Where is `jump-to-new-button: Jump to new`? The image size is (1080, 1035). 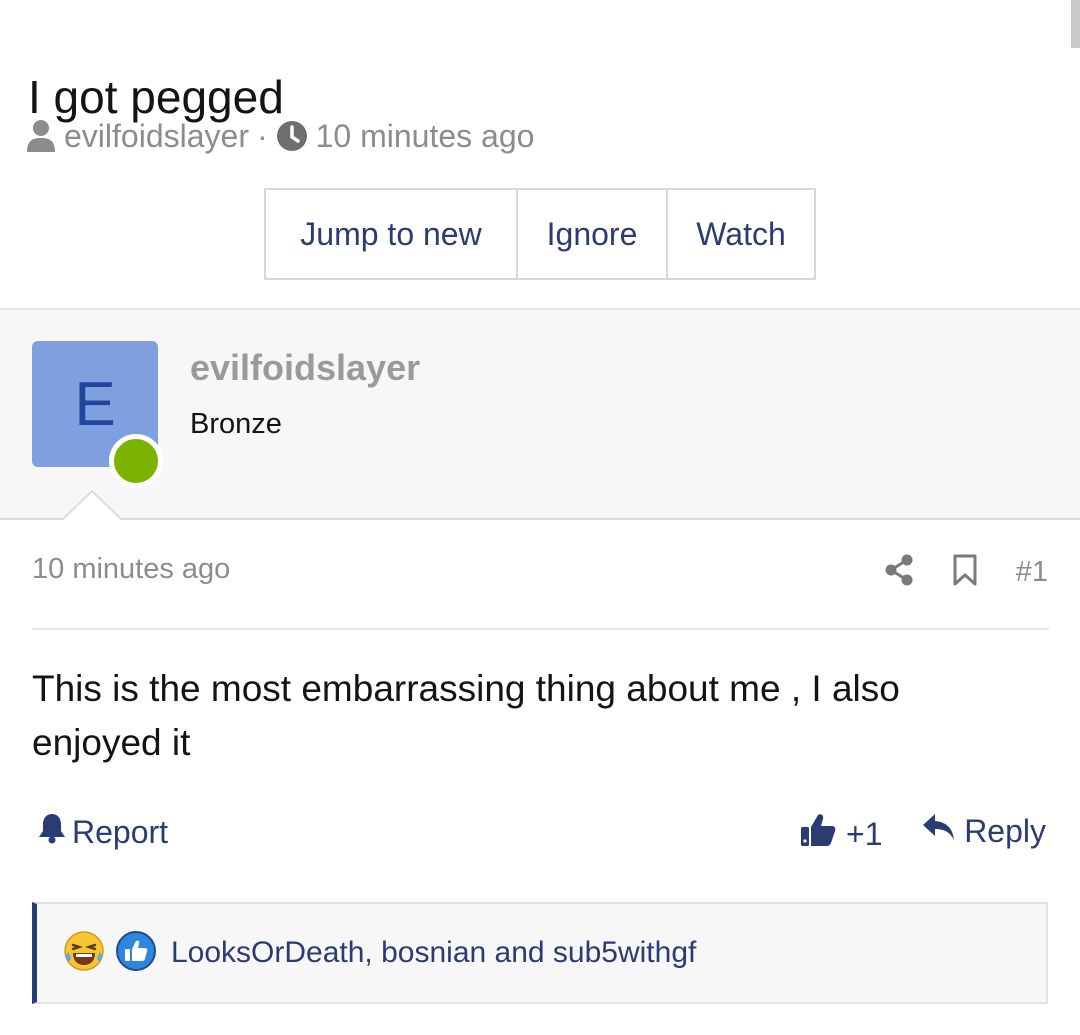
jump-to-new-button: Jump to new is located at coordinates (391, 234).